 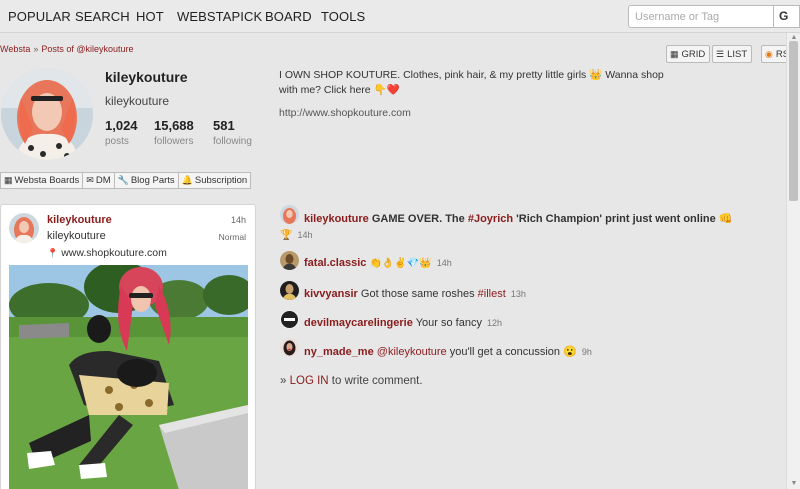 I want to click on profile-avatar, so click(x=47, y=114).